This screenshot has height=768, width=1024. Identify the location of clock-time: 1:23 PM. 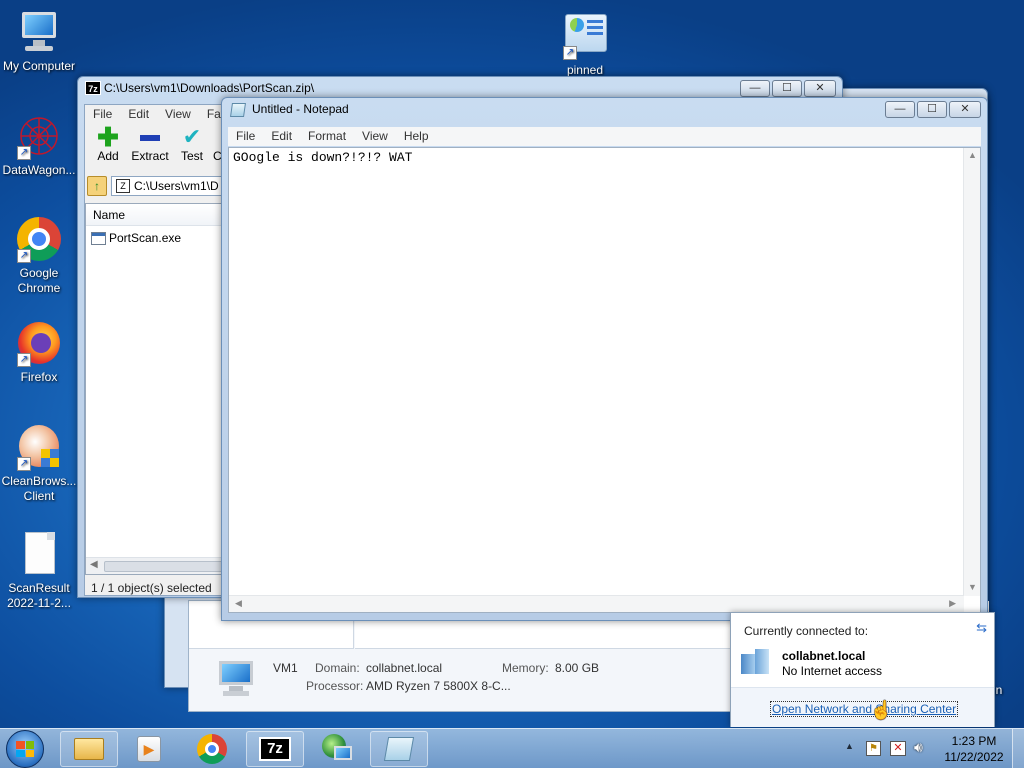
(974, 741).